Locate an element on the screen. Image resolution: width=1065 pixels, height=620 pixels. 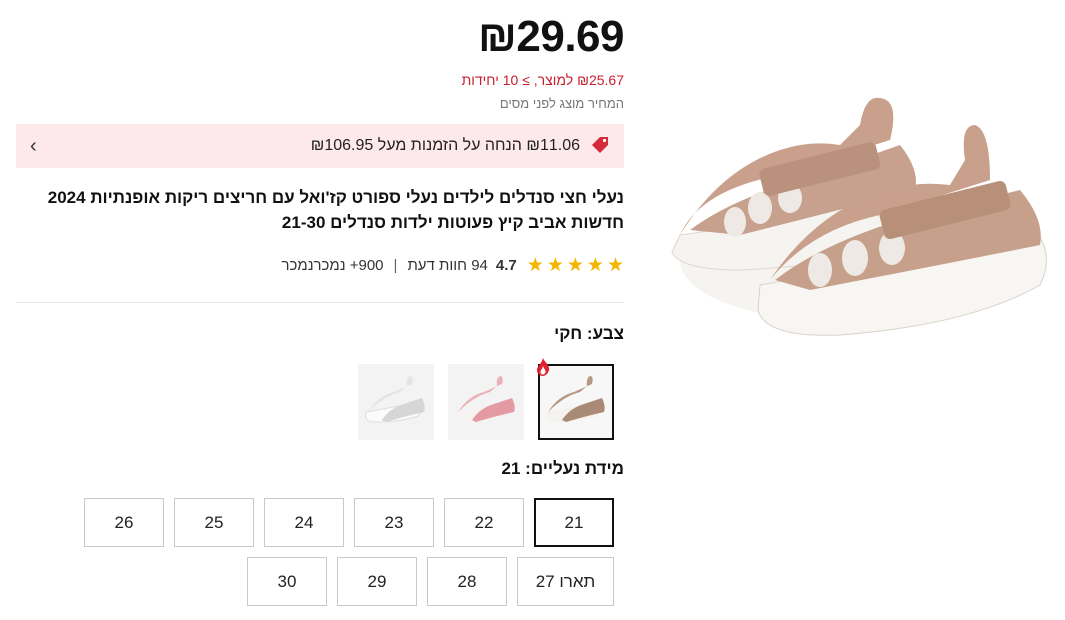
tag-icon is located at coordinates (600, 145).